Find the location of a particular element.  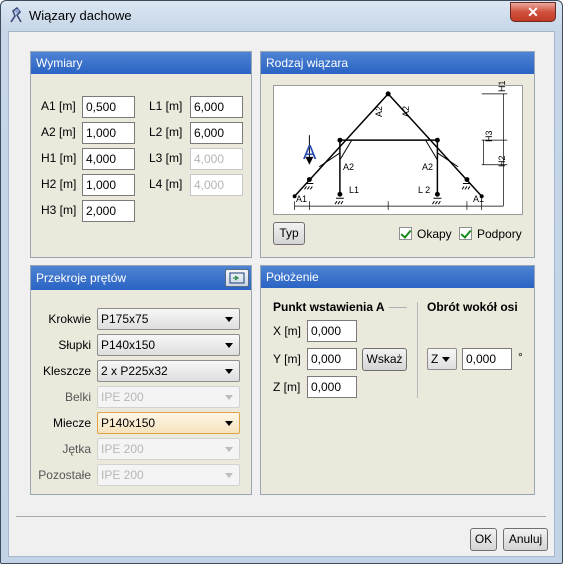

dim-label-0: A1 [m] is located at coordinates (58, 106).